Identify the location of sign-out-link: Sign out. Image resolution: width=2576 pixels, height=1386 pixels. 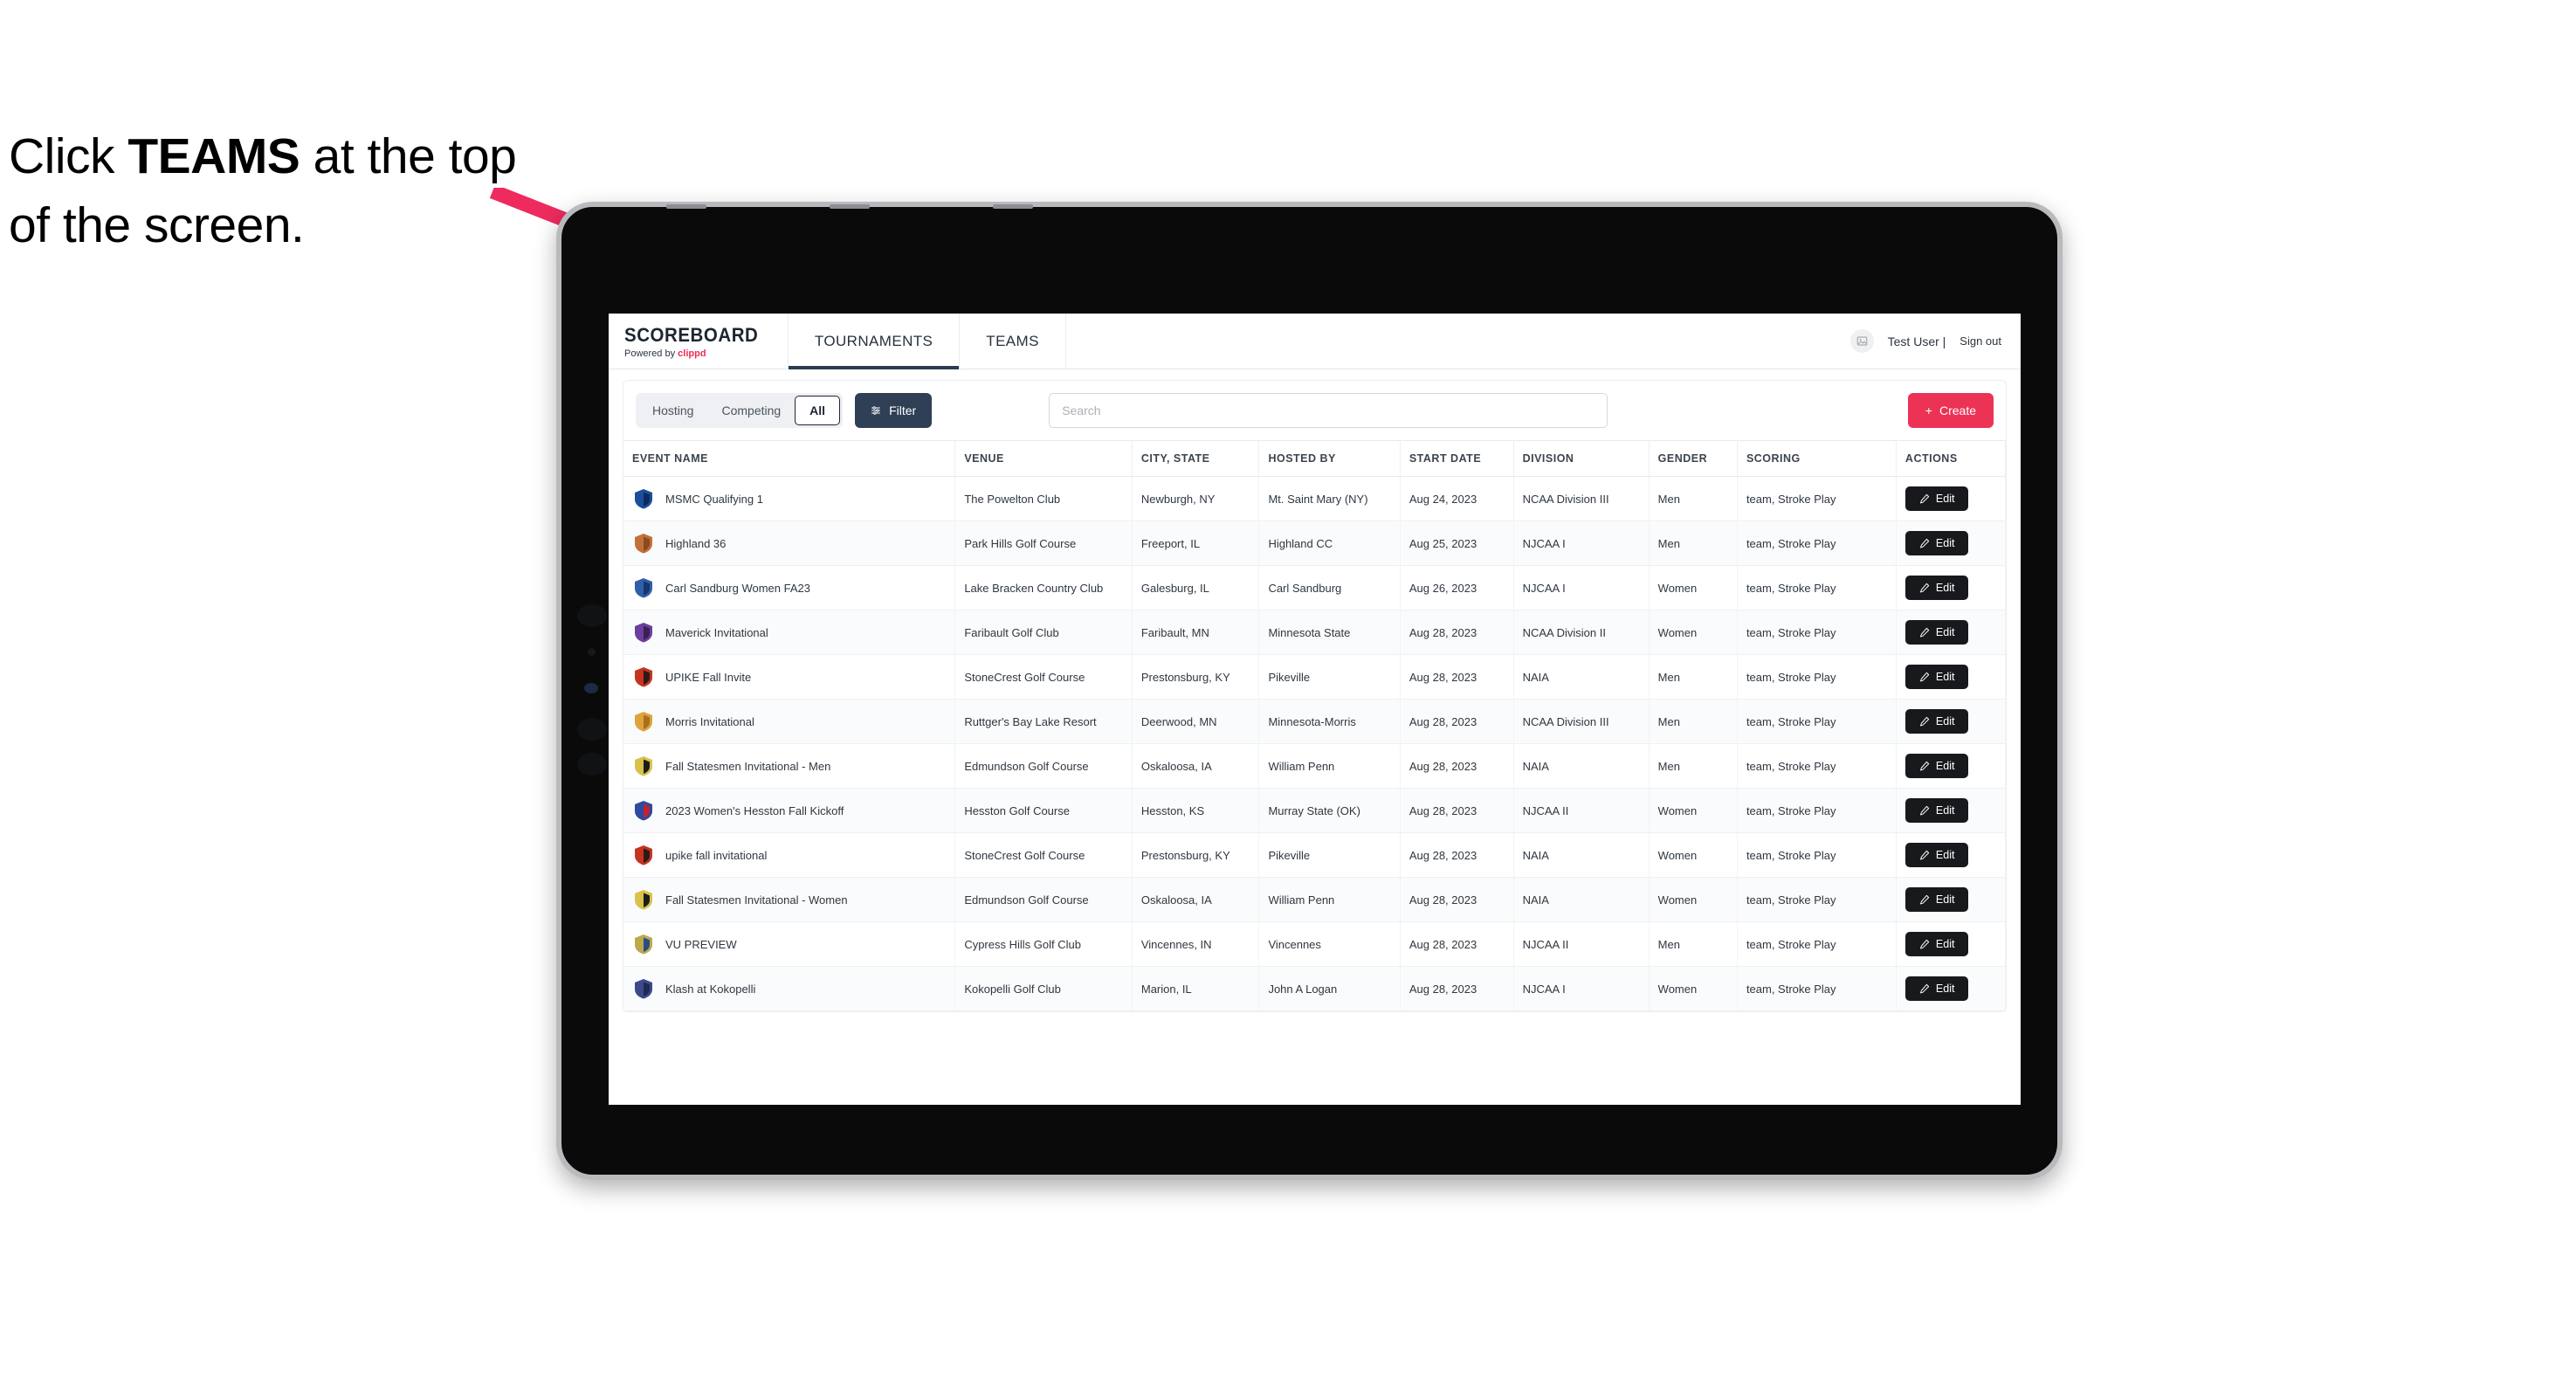
(1980, 341).